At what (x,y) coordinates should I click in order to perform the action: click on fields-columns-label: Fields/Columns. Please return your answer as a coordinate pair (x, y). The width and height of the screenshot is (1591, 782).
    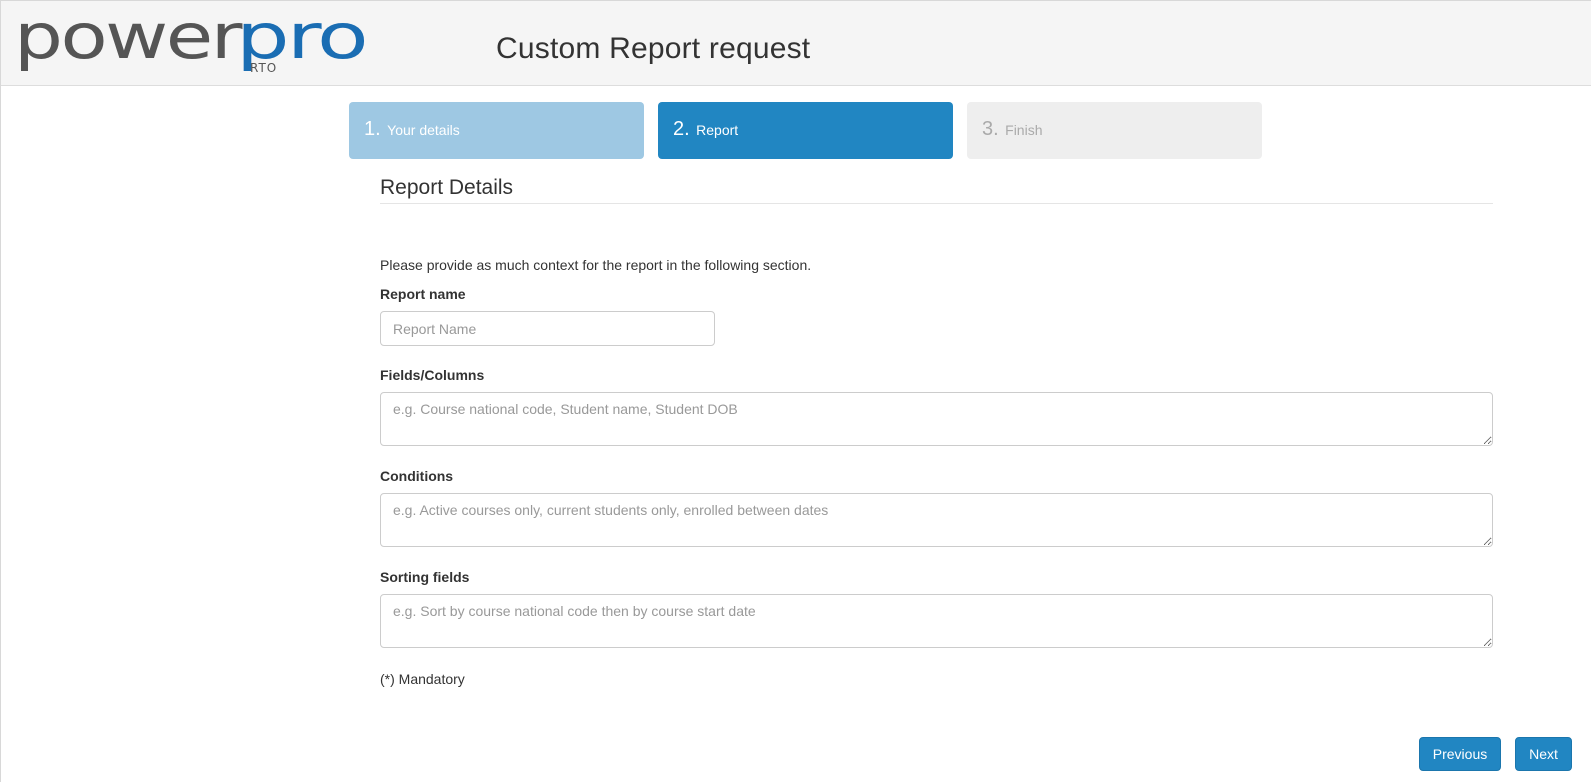
    Looking at the image, I should click on (432, 375).